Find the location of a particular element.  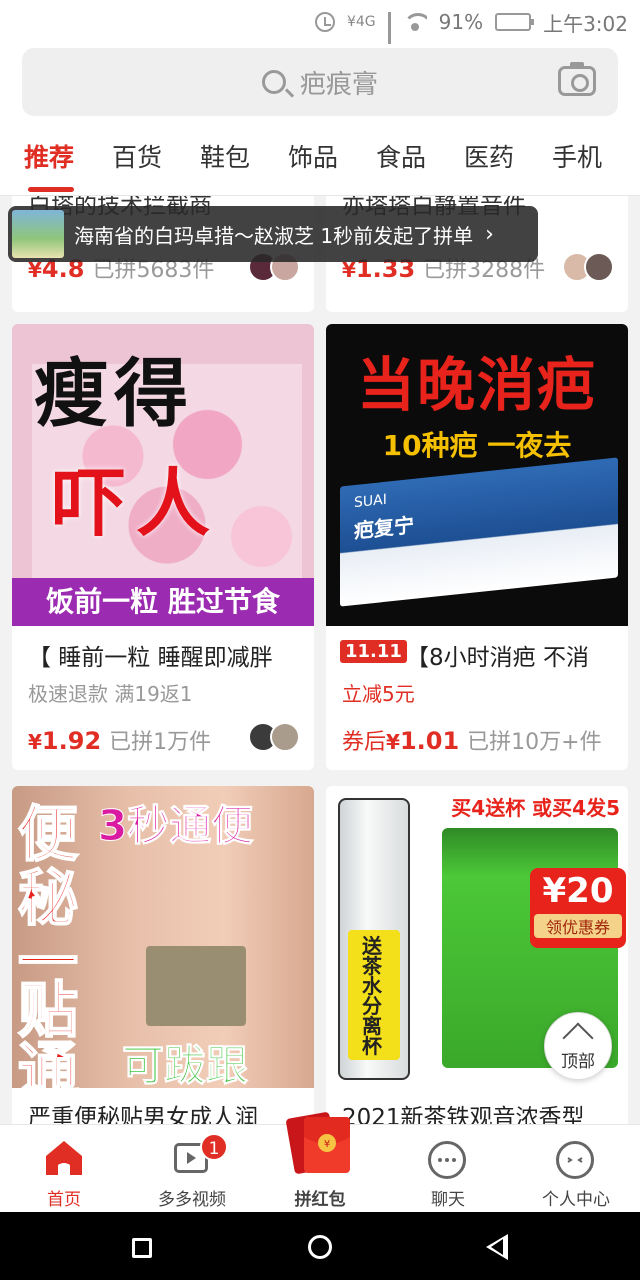

tab-recommend: 推荐 is located at coordinates (68, 160).